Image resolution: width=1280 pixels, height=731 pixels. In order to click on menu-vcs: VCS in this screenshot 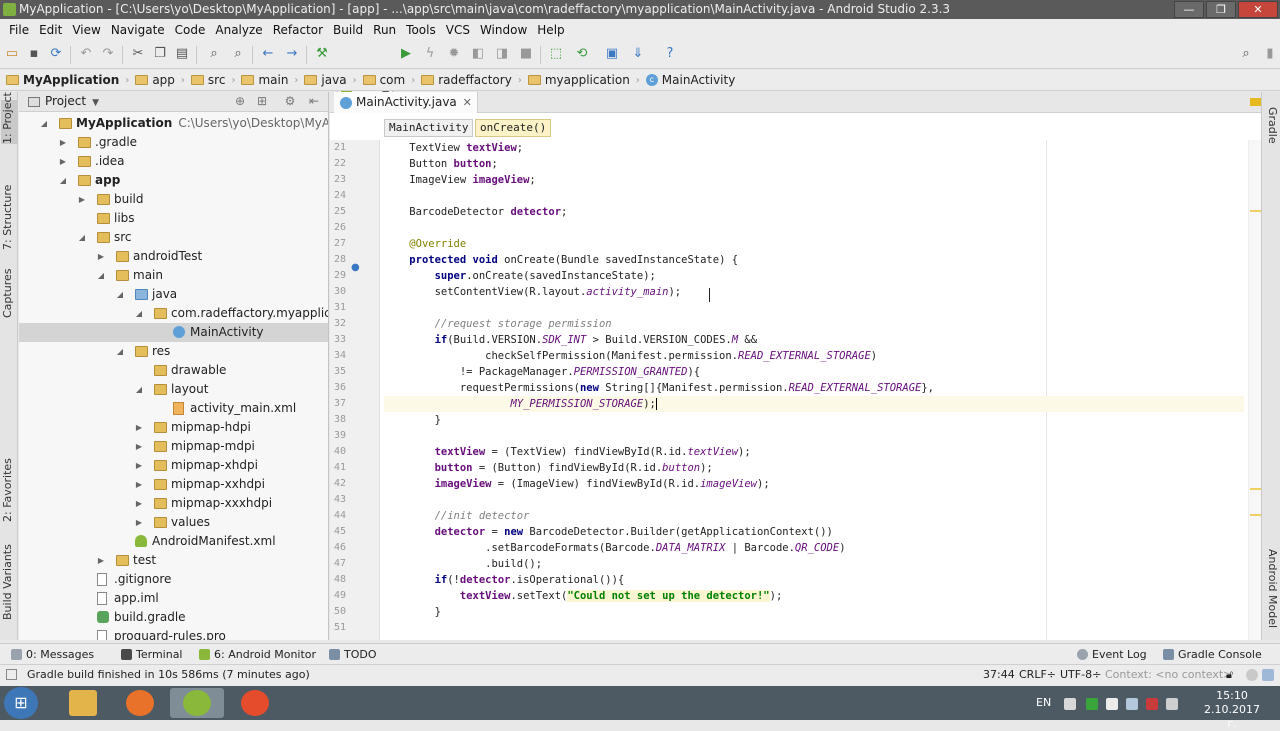, I will do `click(458, 30)`.